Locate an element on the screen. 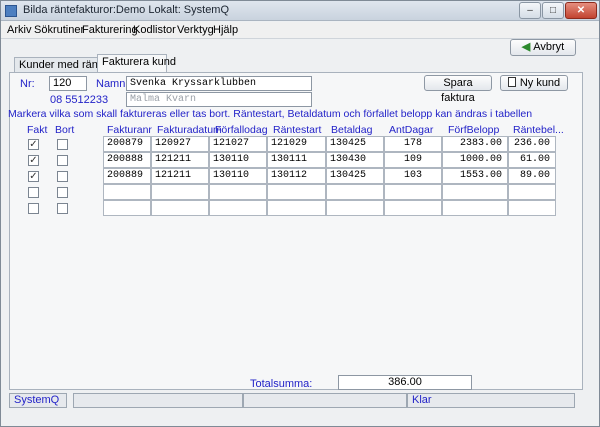 Image resolution: width=600 pixels, height=427 pixels. col-header-bort: Bort is located at coordinates (65, 130).